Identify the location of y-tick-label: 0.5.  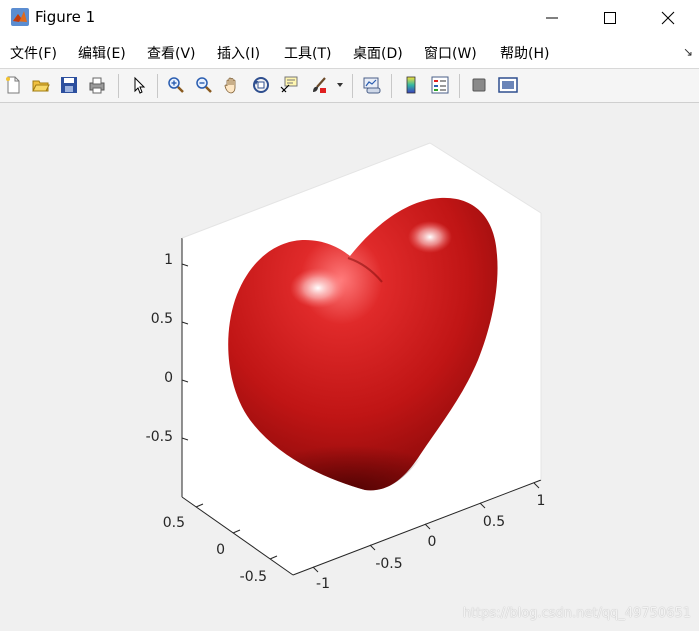
(174, 523).